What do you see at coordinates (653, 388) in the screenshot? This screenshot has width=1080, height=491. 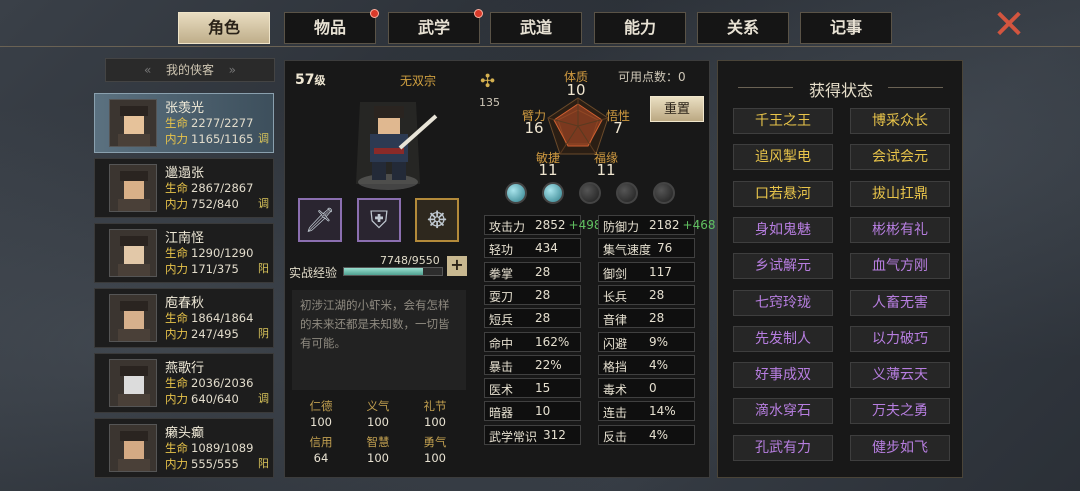 I see `attribute-value: 0` at bounding box center [653, 388].